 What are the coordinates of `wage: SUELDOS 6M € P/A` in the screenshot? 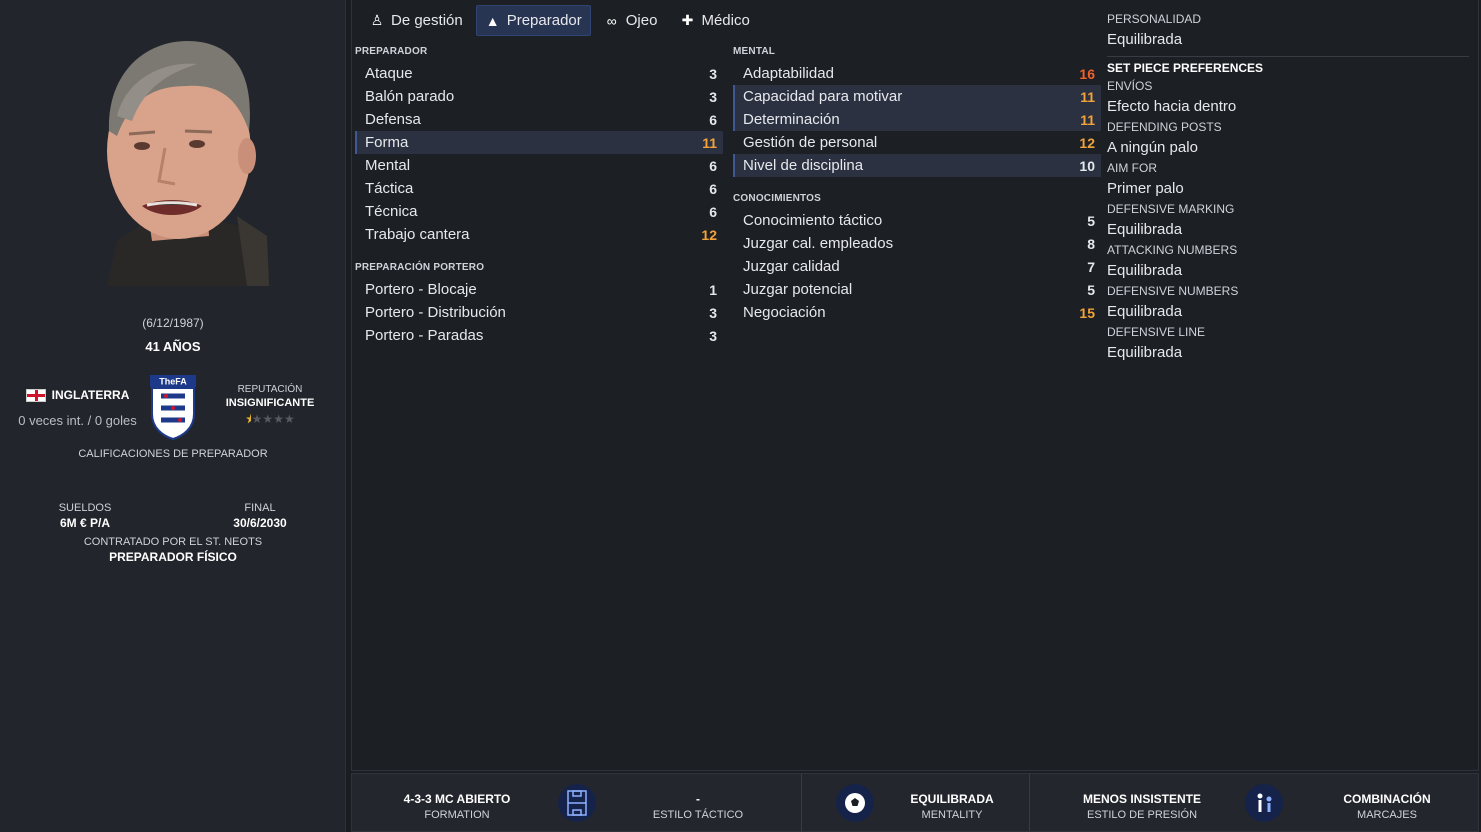 It's located at (85, 516).